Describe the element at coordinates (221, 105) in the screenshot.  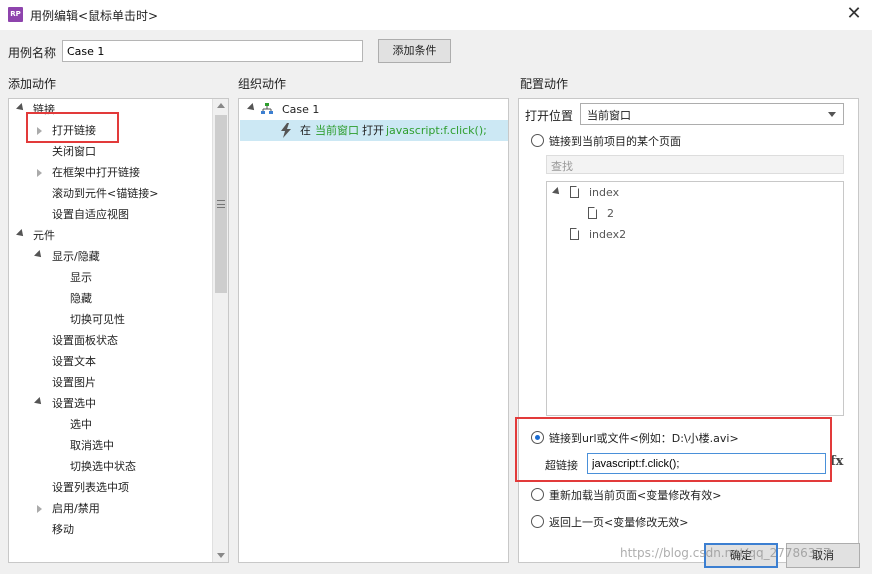
I see `scroll-up-icon` at that location.